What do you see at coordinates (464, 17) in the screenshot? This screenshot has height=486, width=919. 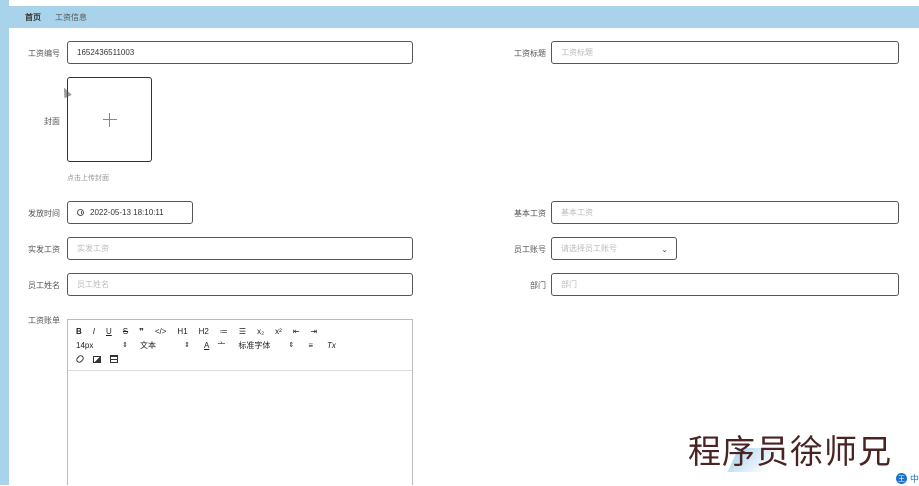 I see `breadcrumb: 首页 工资信息` at bounding box center [464, 17].